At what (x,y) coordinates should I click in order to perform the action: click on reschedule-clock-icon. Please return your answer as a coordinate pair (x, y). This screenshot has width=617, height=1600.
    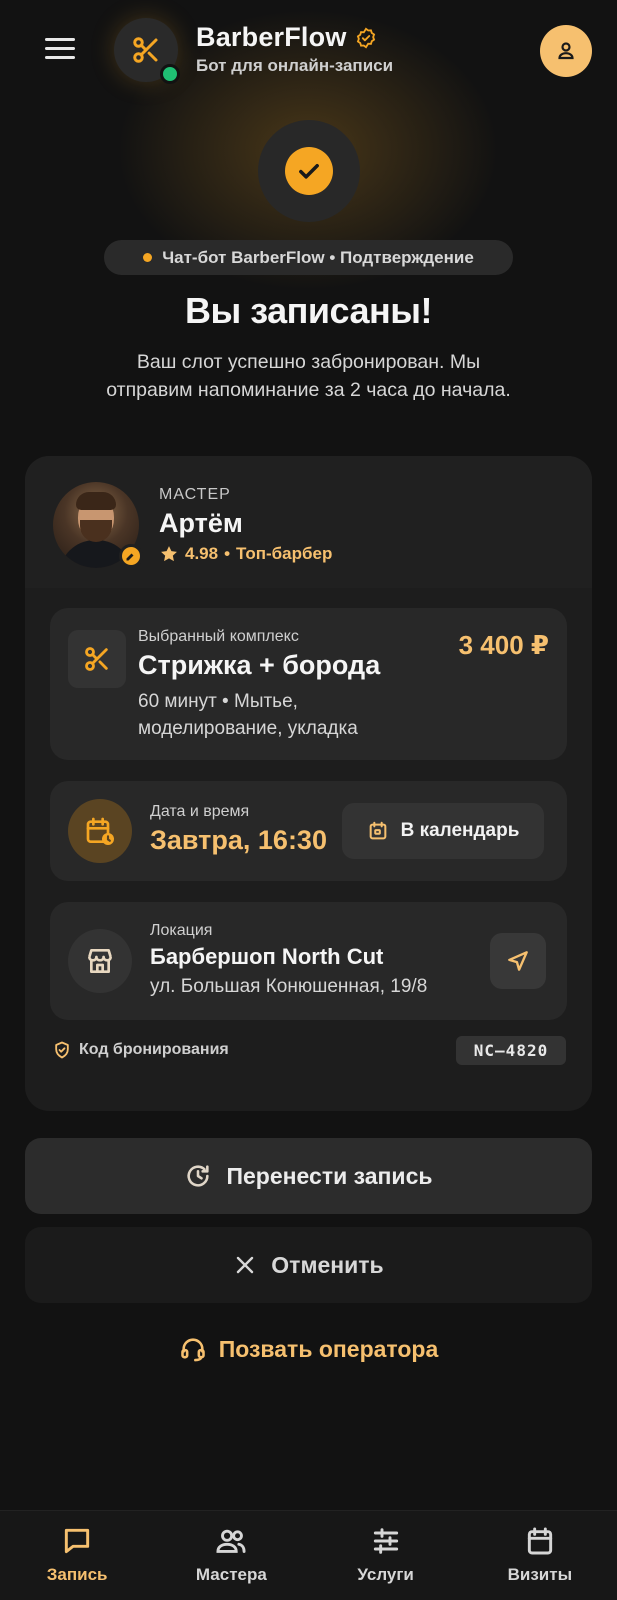
    Looking at the image, I should click on (198, 1176).